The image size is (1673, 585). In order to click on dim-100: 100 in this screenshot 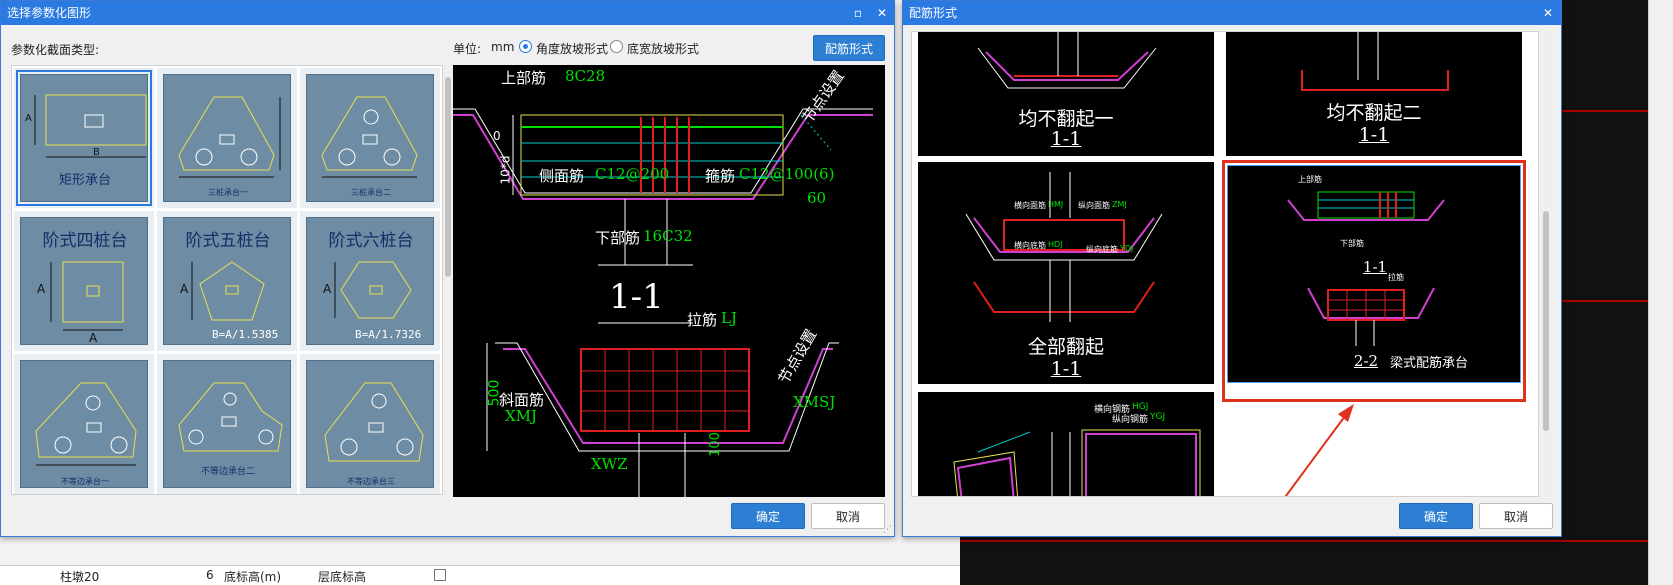, I will do `click(715, 444)`.